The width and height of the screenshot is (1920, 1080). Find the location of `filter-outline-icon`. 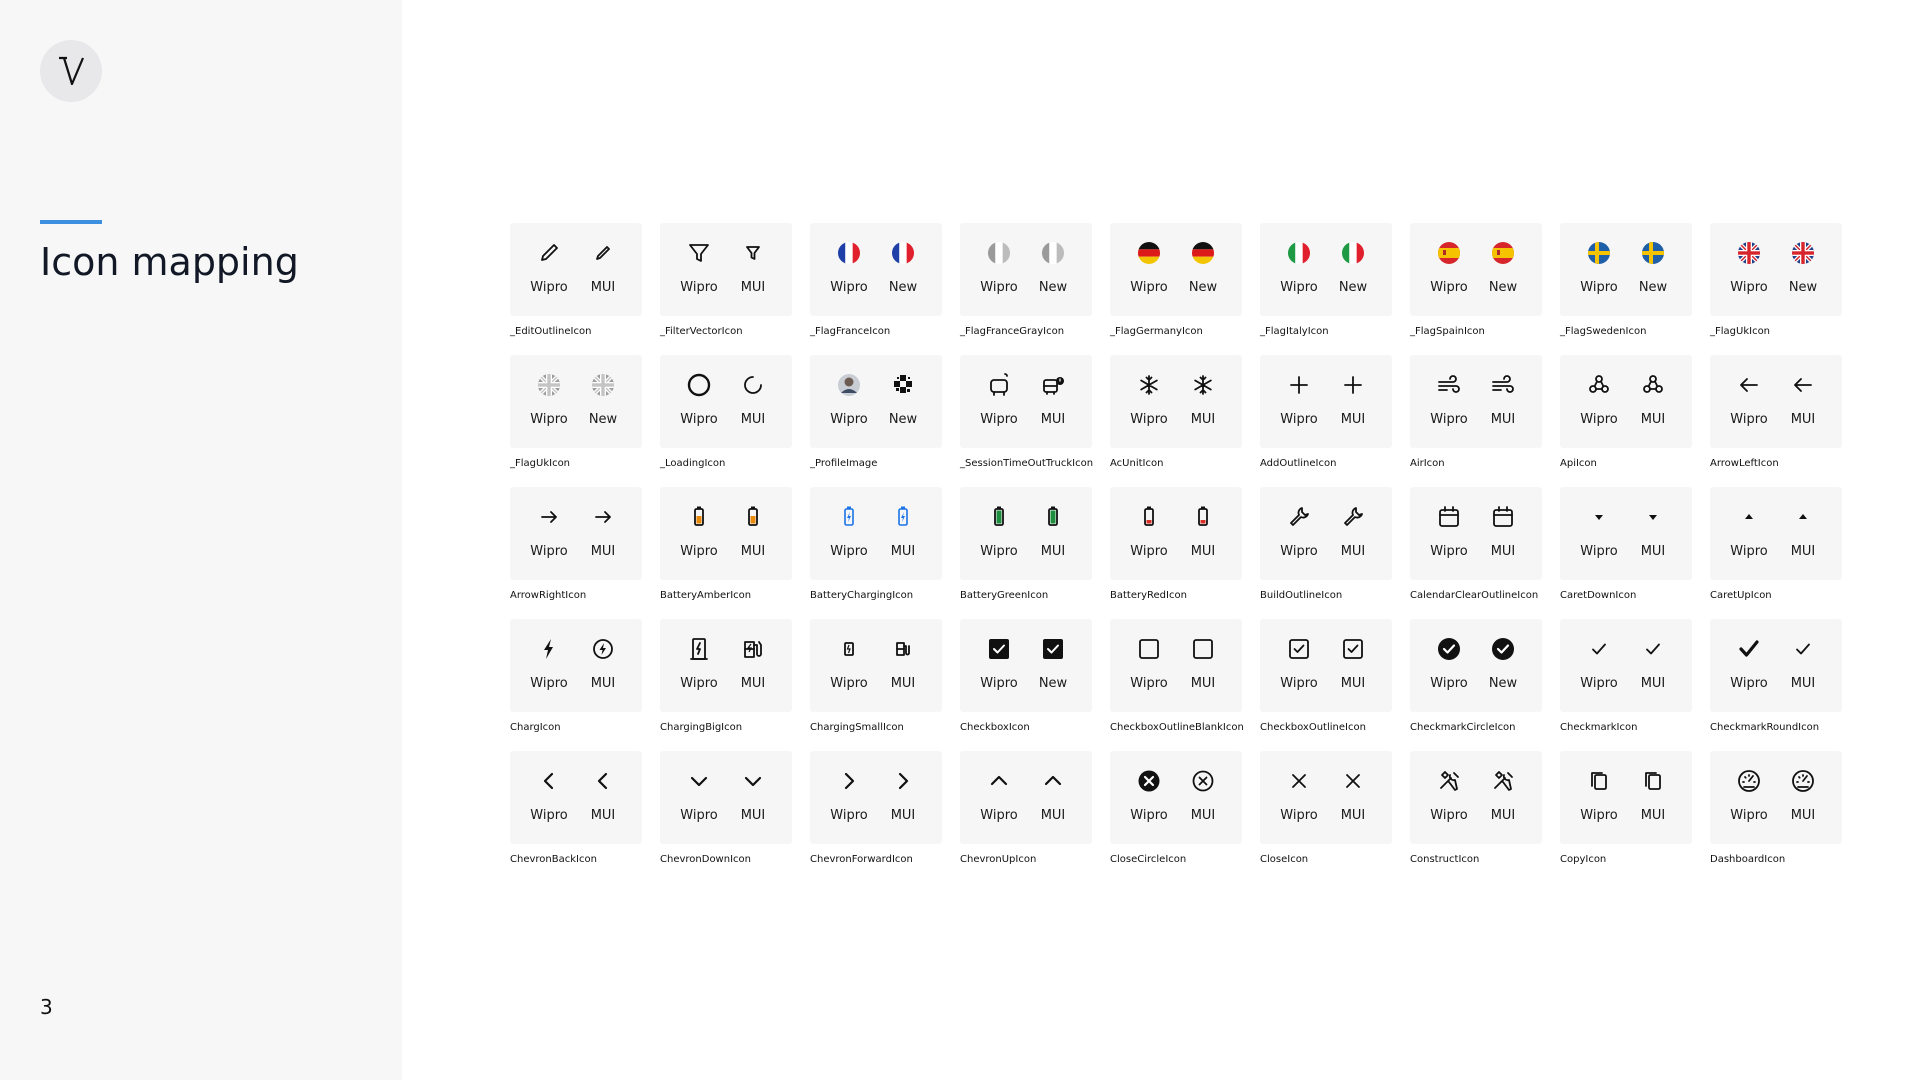

filter-outline-icon is located at coordinates (699, 253).